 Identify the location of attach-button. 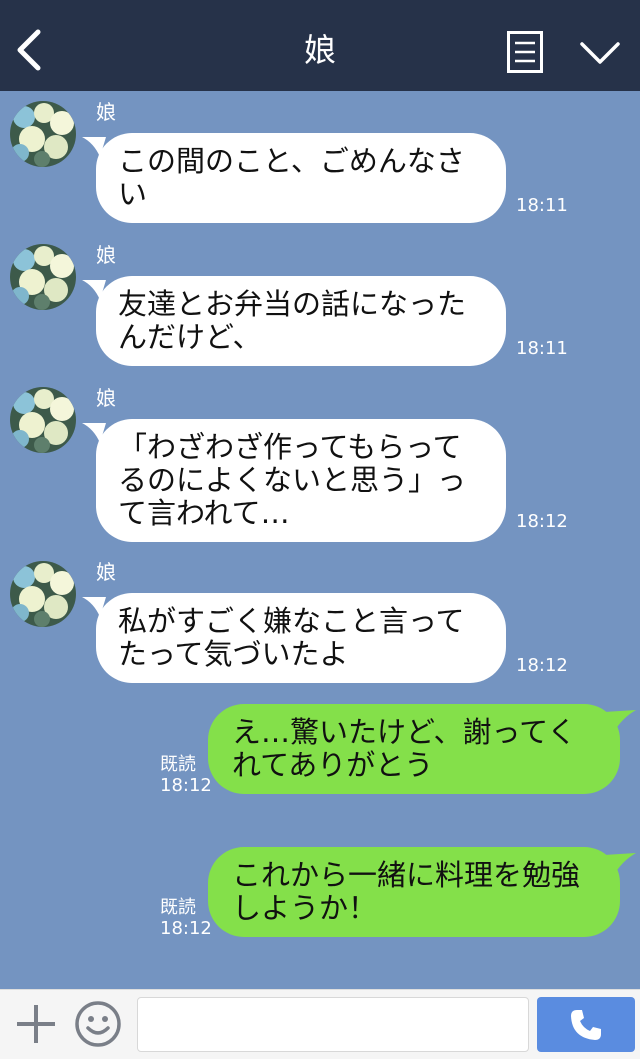
(36, 1024).